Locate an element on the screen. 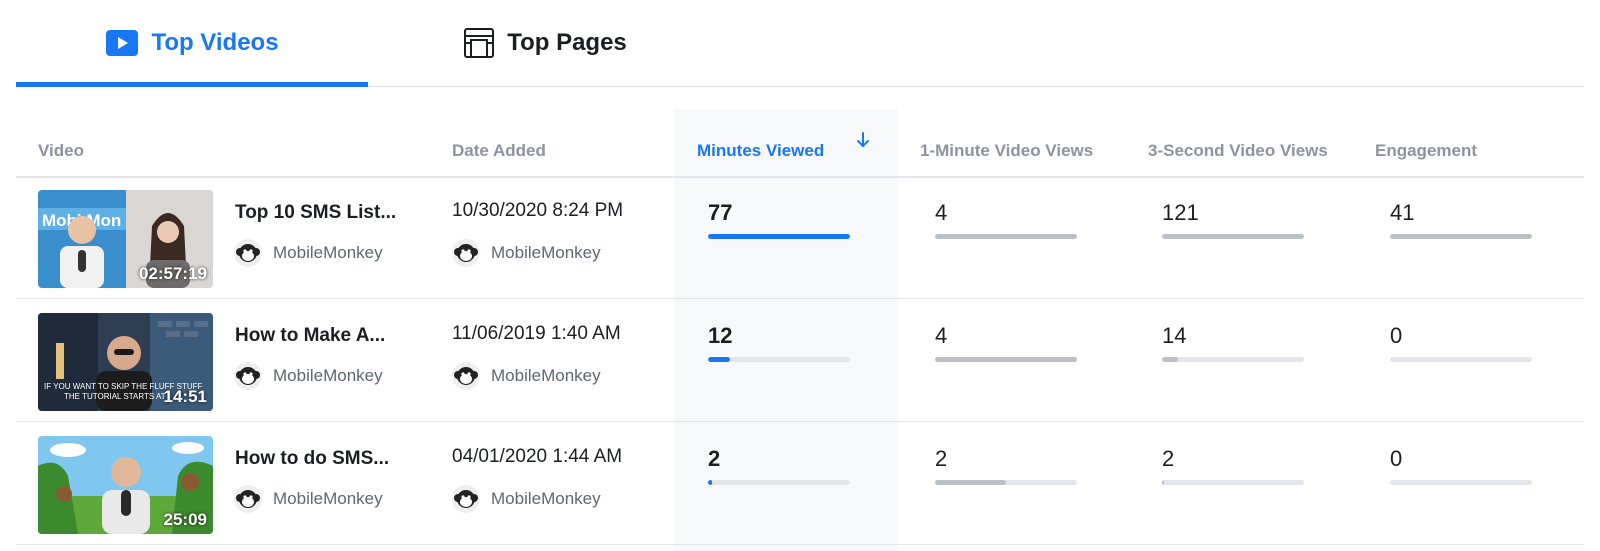 This screenshot has width=1600, height=551. engagement-bar-fill is located at coordinates (1461, 236).